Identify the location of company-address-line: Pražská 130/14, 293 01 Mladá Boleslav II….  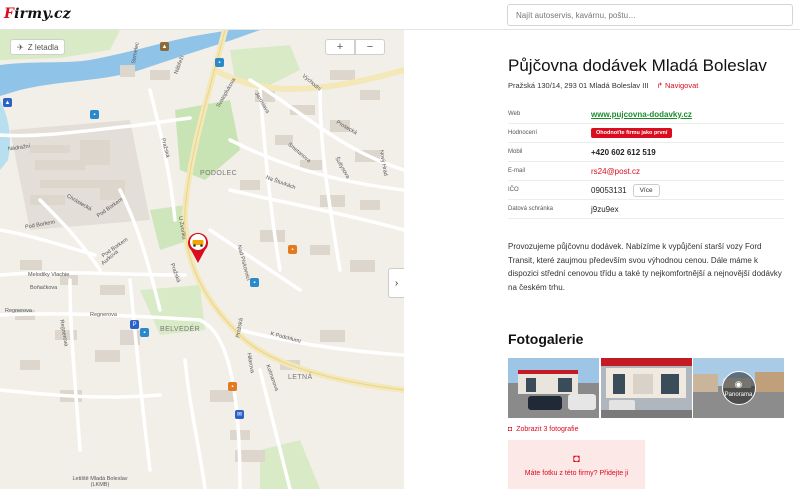
(603, 85).